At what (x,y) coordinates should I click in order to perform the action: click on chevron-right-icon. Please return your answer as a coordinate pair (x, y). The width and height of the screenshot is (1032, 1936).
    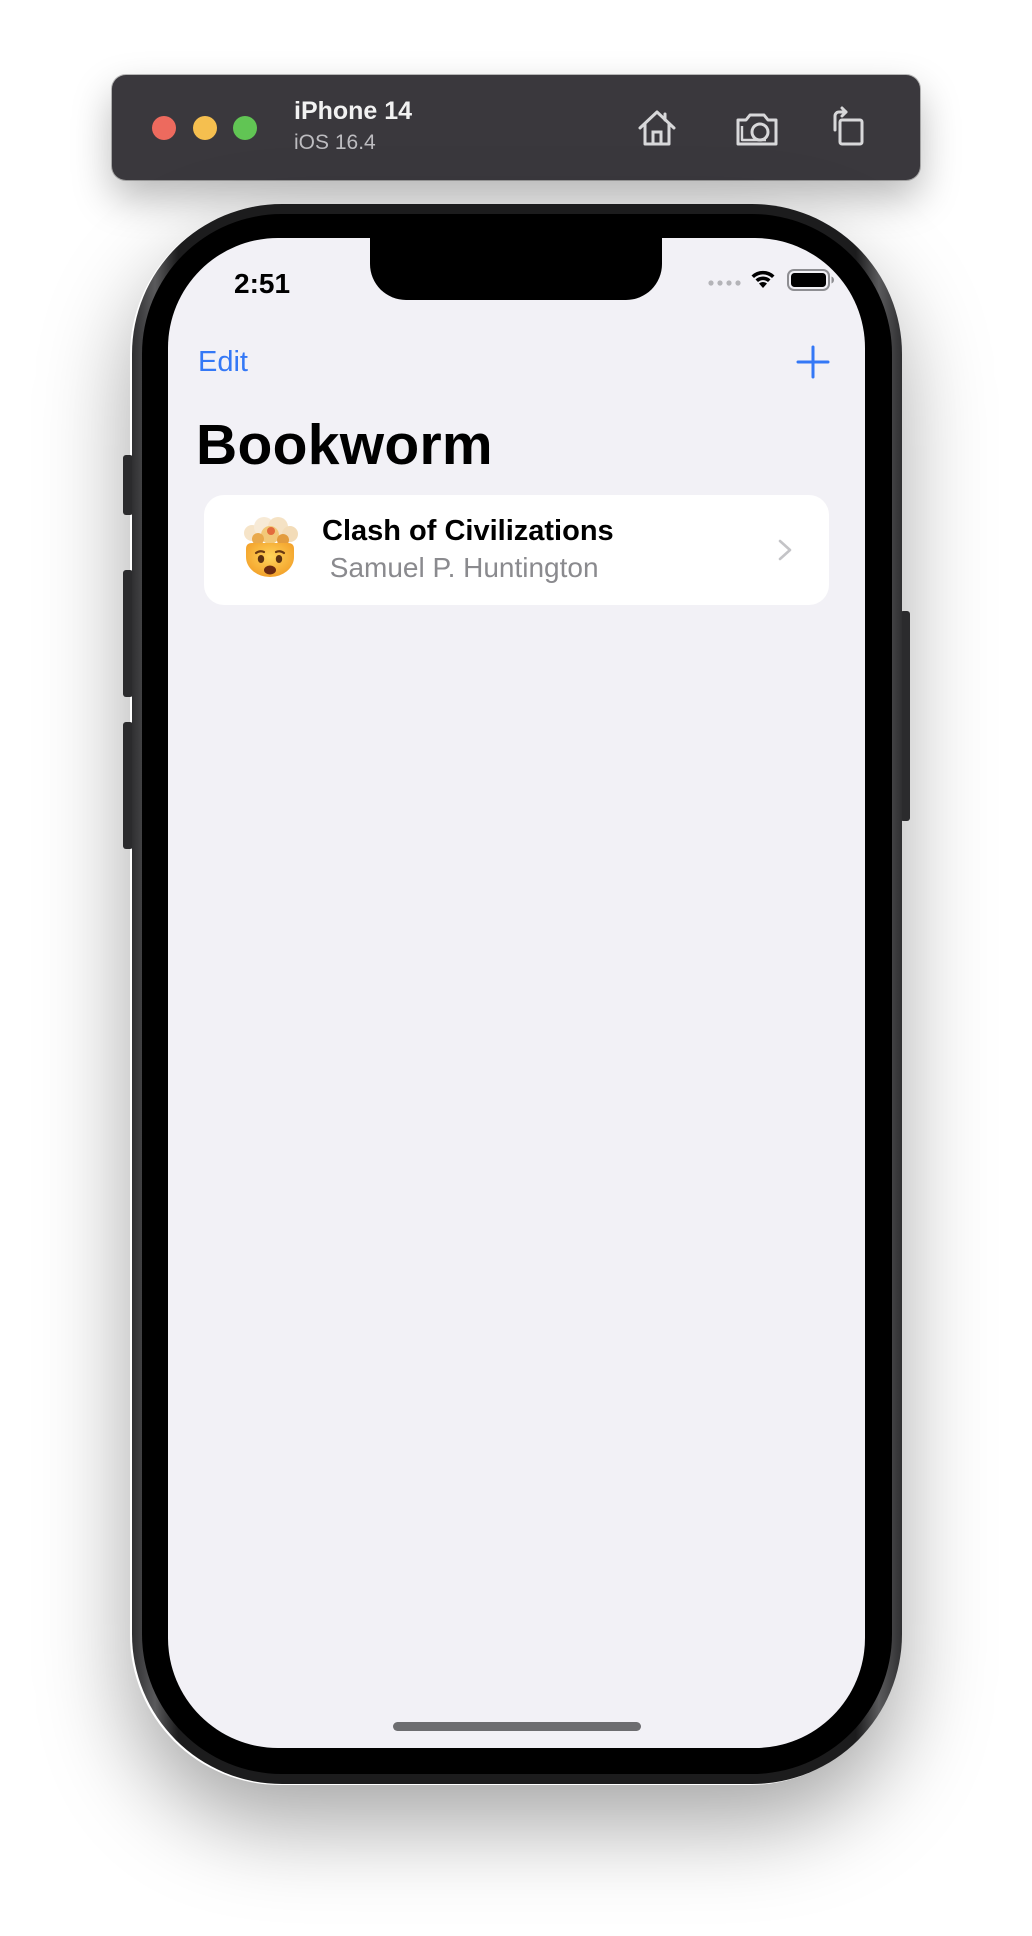
    Looking at the image, I should click on (785, 550).